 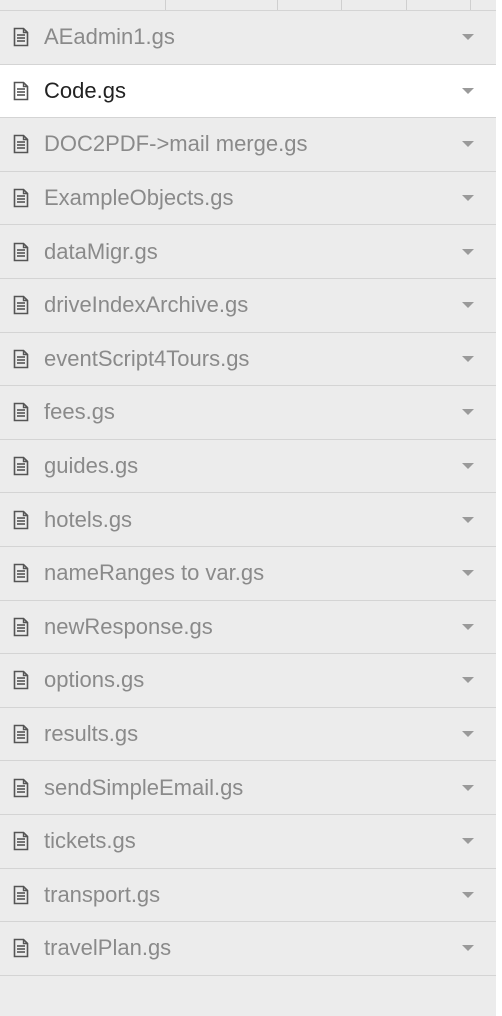 I want to click on file-item: guides.gs, so click(x=248, y=466).